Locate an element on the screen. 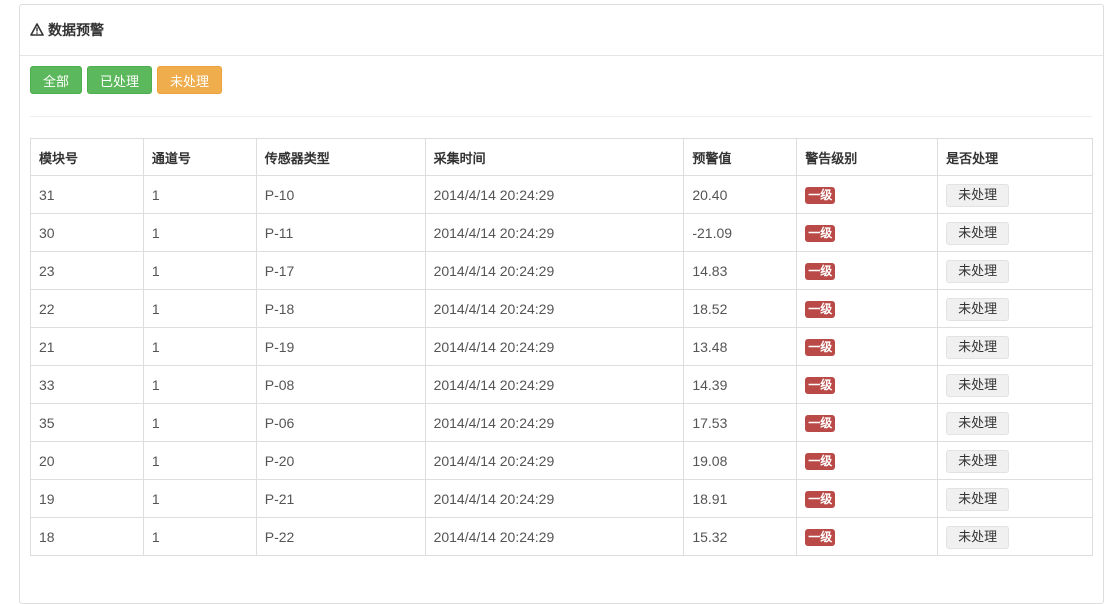 The image size is (1109, 604). panel-heading: 数据预警 is located at coordinates (561, 30).